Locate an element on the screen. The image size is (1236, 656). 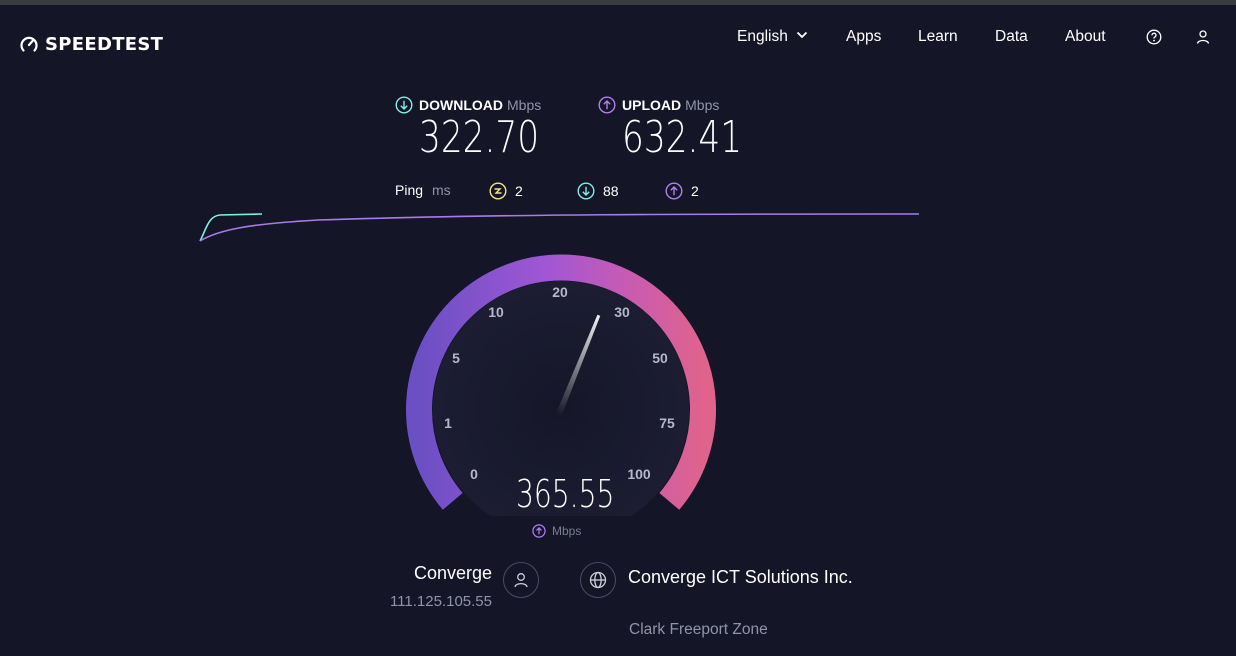
ping-download-value: 88 is located at coordinates (611, 191).